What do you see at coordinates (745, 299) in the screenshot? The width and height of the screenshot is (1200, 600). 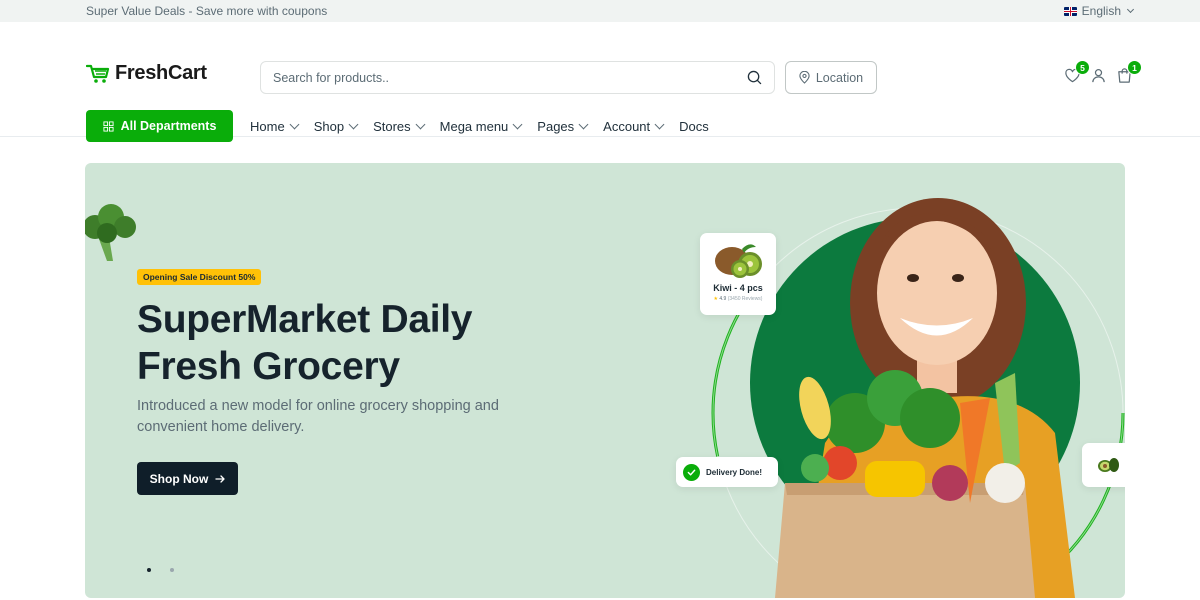 I see `kiwi-reviews: (3450 Reviews)` at bounding box center [745, 299].